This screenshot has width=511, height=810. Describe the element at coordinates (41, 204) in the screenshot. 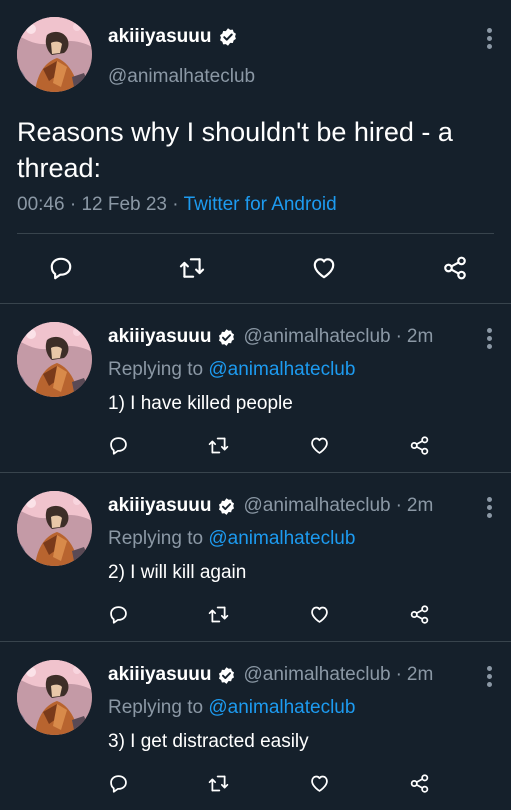

I see `tweet-time: 00:46` at that location.